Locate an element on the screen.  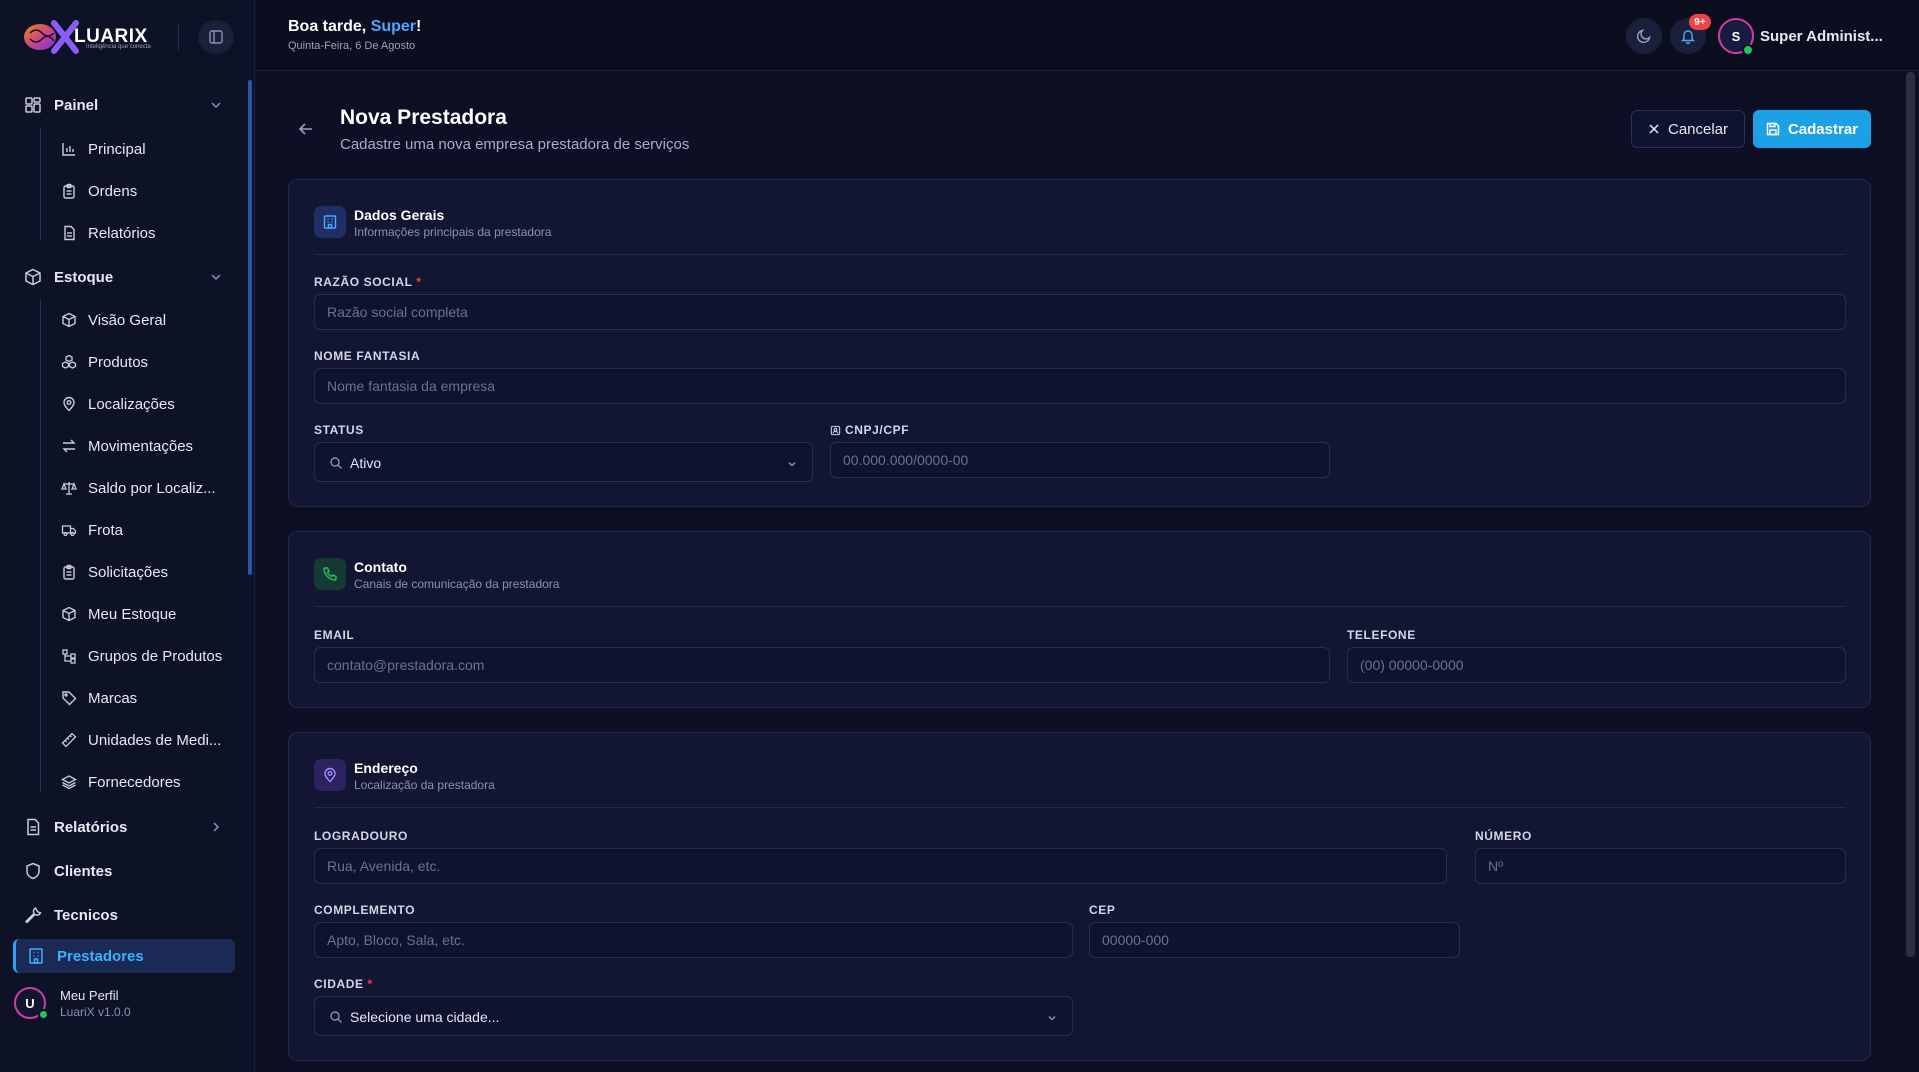
sidebar-item-visao-geral: Visão Geral is located at coordinates (143, 320).